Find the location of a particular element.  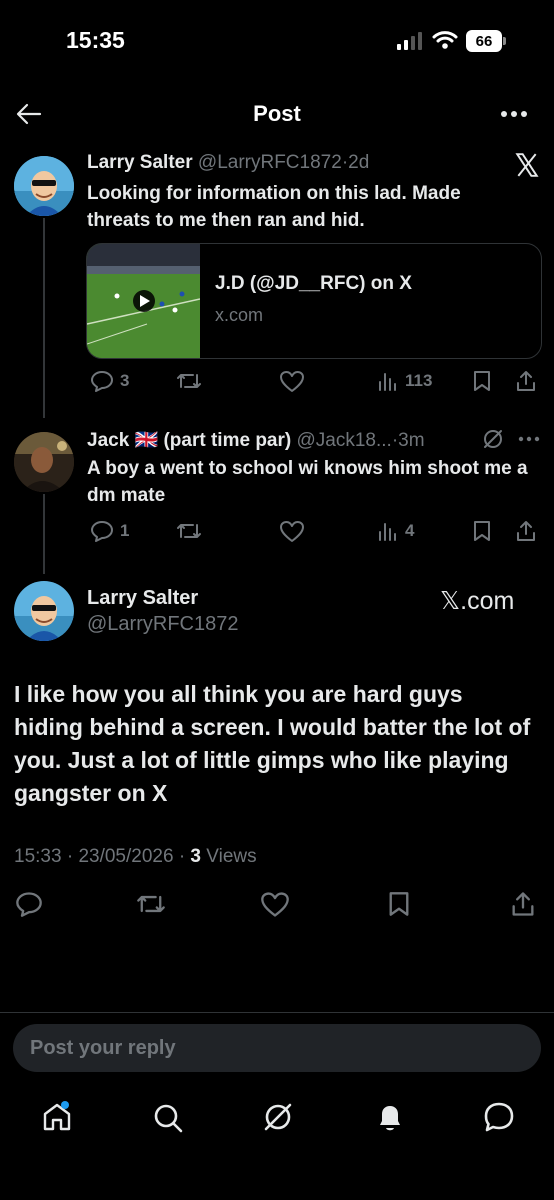

views-button: 113 is located at coordinates (404, 381).